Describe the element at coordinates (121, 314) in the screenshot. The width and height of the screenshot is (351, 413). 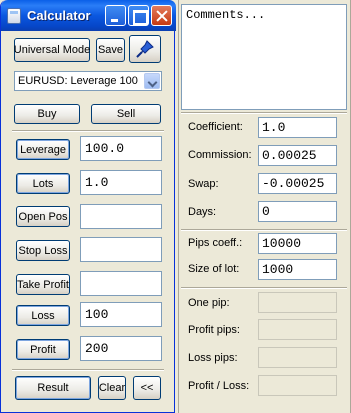
I see `loss-input: 100` at that location.